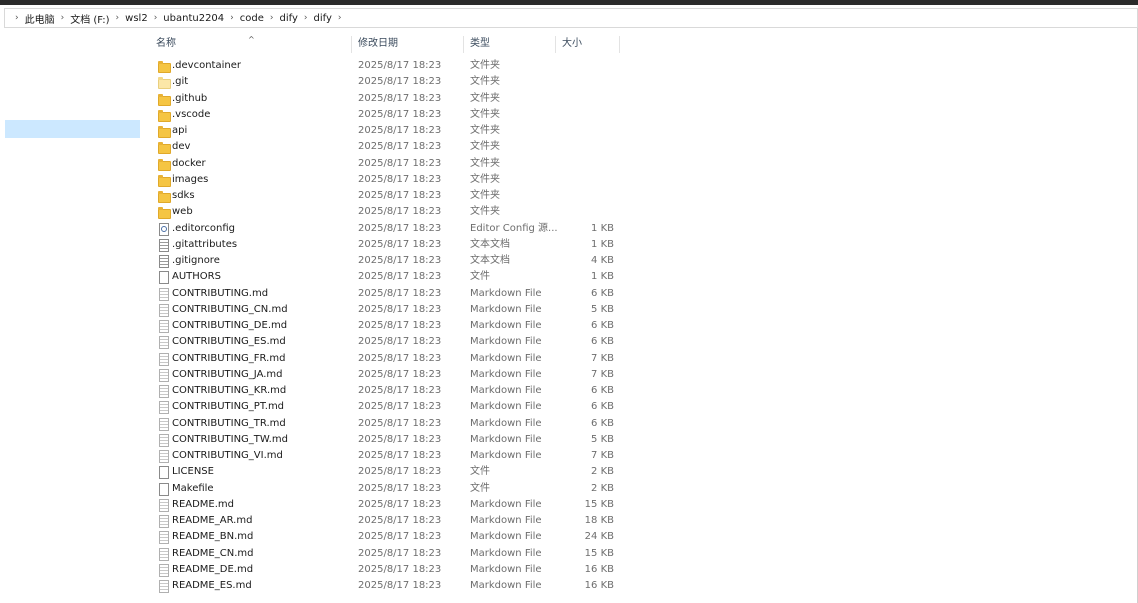 This screenshot has height=603, width=1138. Describe the element at coordinates (190, 179) in the screenshot. I see `file-name: images` at that location.